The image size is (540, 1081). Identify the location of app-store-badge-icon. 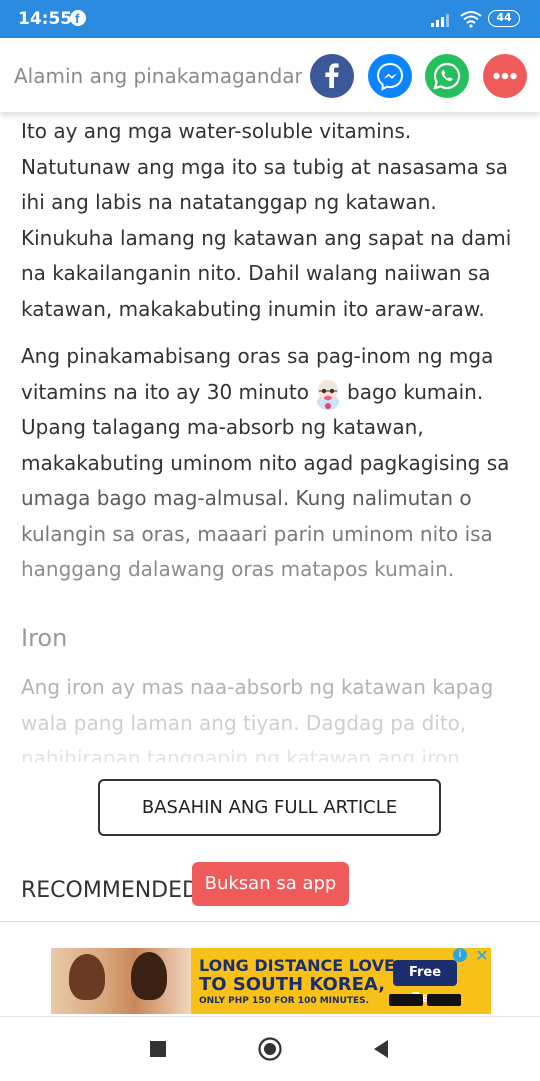
(406, 1000).